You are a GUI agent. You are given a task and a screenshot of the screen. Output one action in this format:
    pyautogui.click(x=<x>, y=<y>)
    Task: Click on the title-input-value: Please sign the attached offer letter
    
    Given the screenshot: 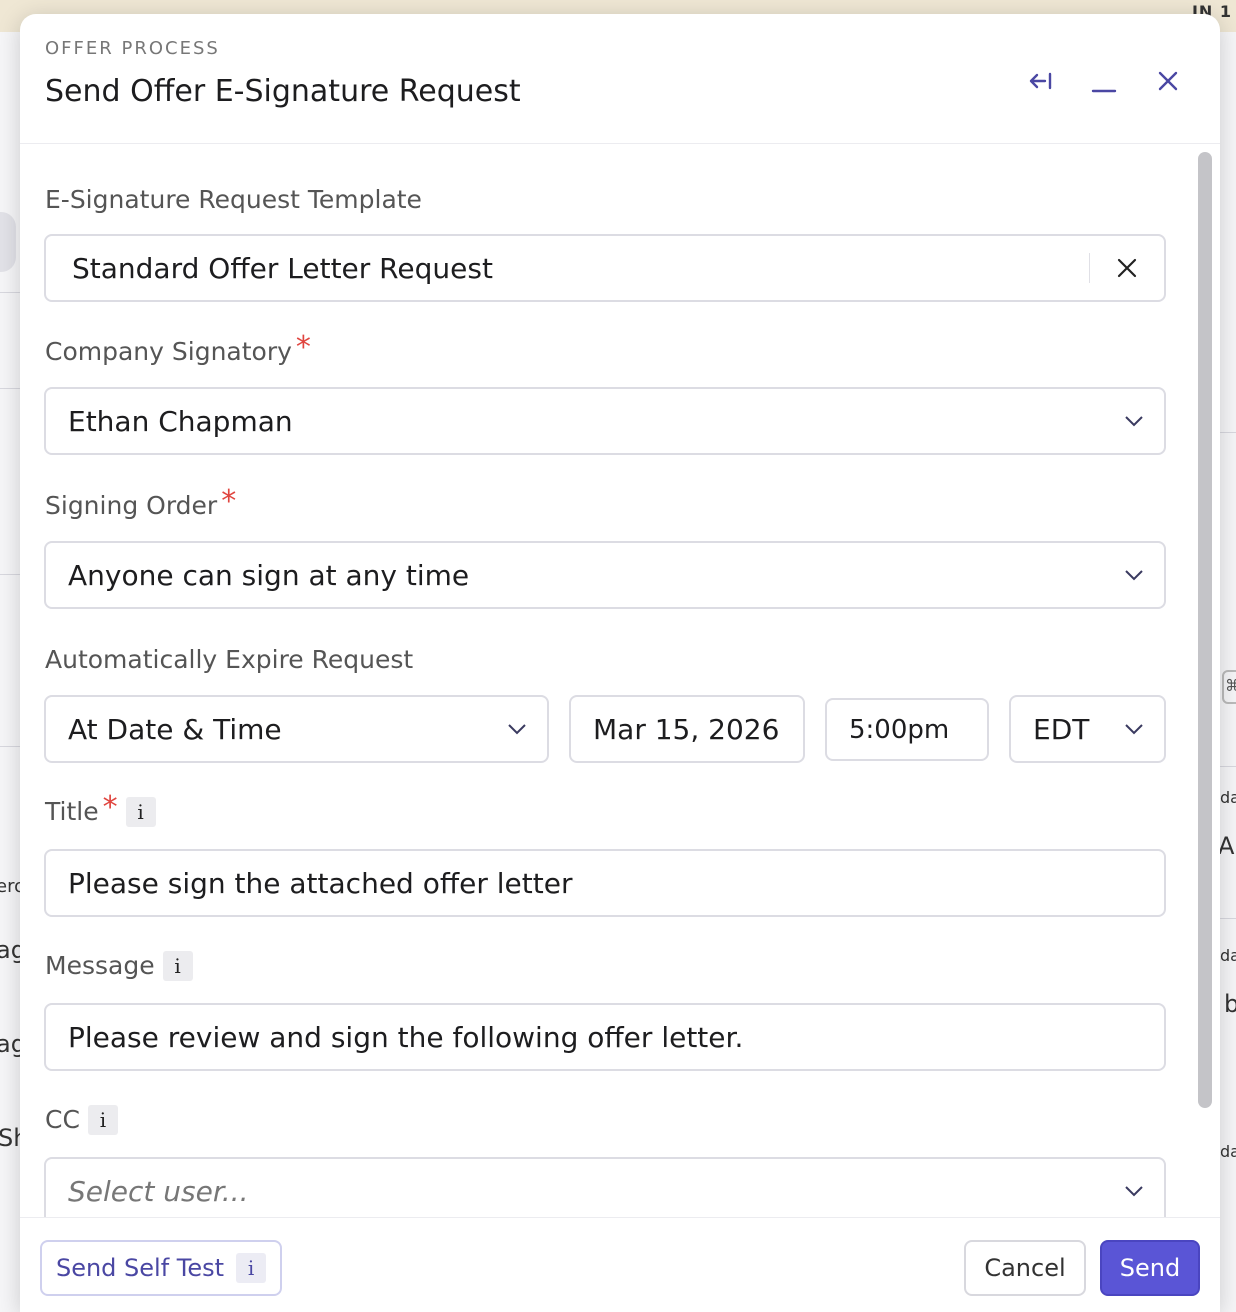 What is the action you would take?
    pyautogui.click(x=320, y=883)
    